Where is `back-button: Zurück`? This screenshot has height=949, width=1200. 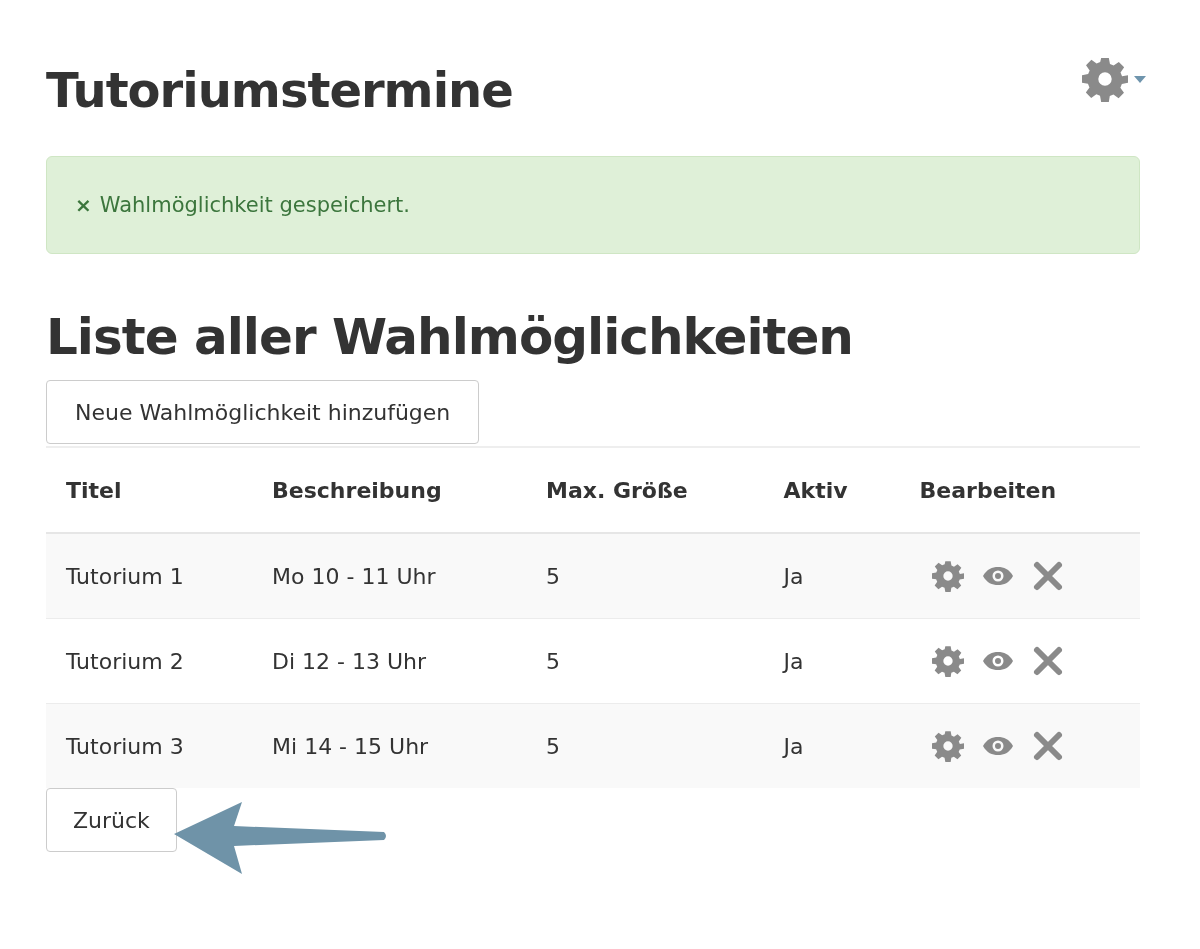
back-button: Zurück is located at coordinates (111, 820).